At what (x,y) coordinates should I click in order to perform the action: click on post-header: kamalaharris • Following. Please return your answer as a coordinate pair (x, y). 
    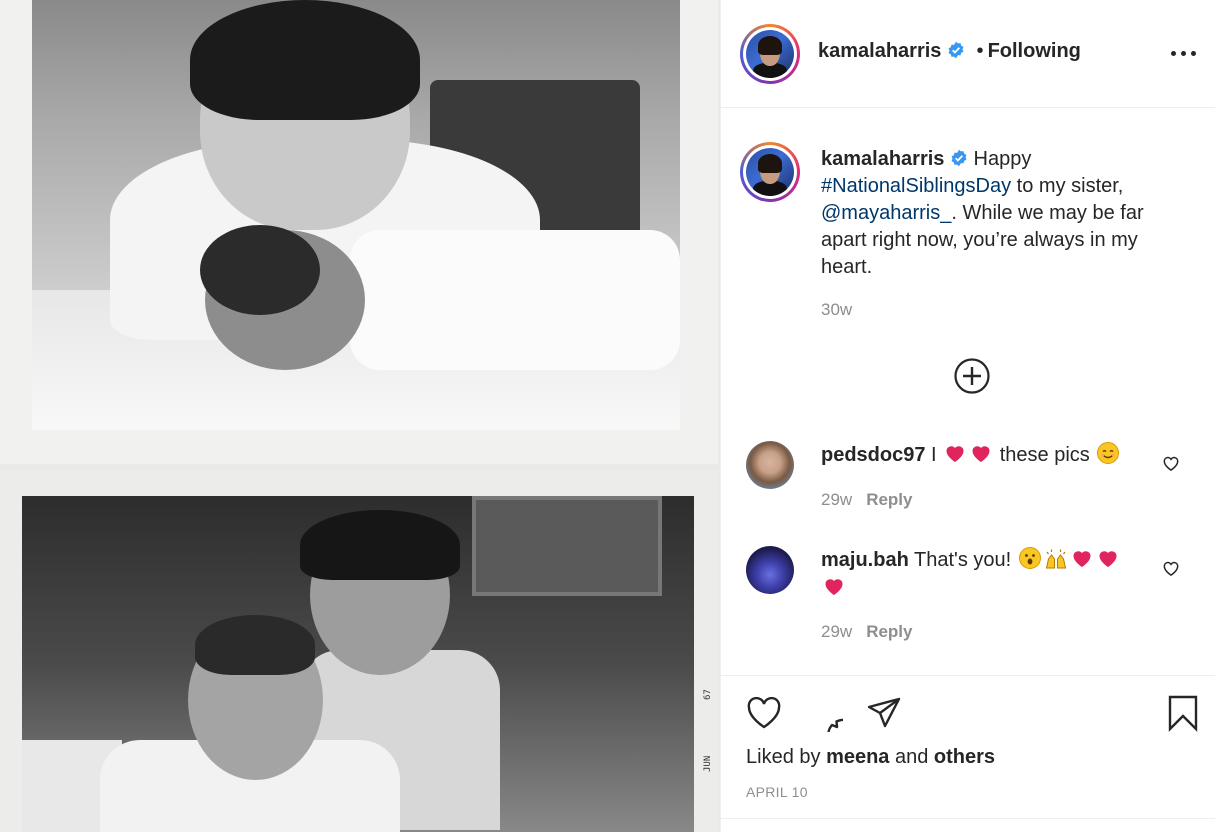
    Looking at the image, I should click on (968, 54).